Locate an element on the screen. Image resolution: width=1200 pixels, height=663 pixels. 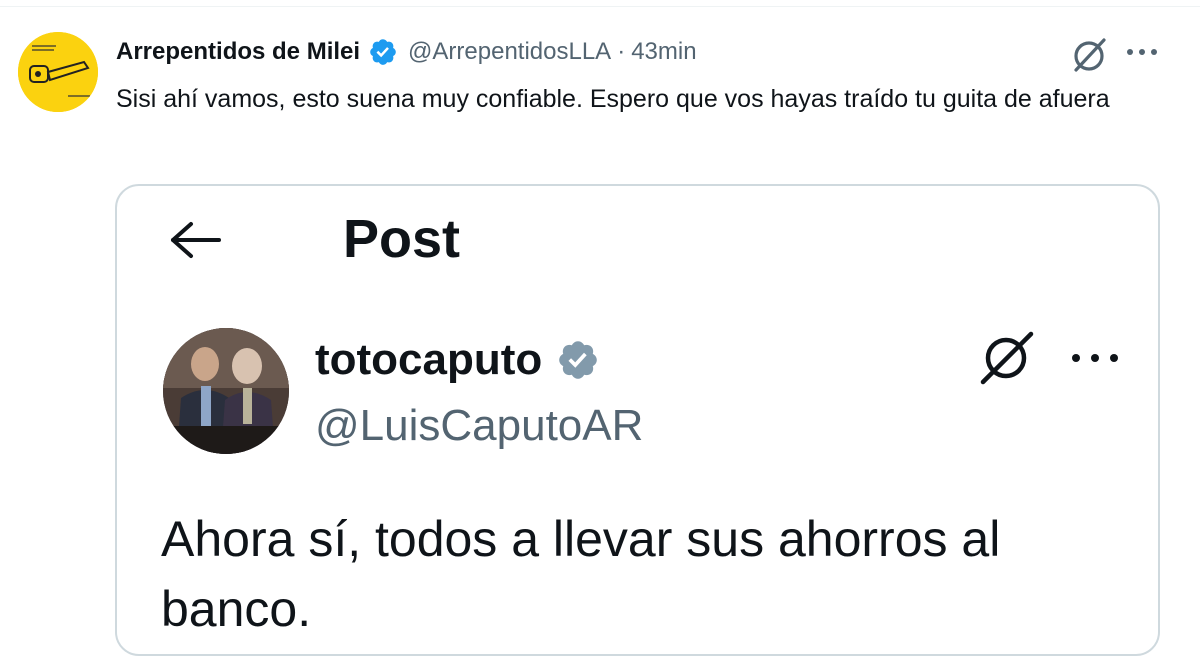
author-photo-icon is located at coordinates (226, 391).